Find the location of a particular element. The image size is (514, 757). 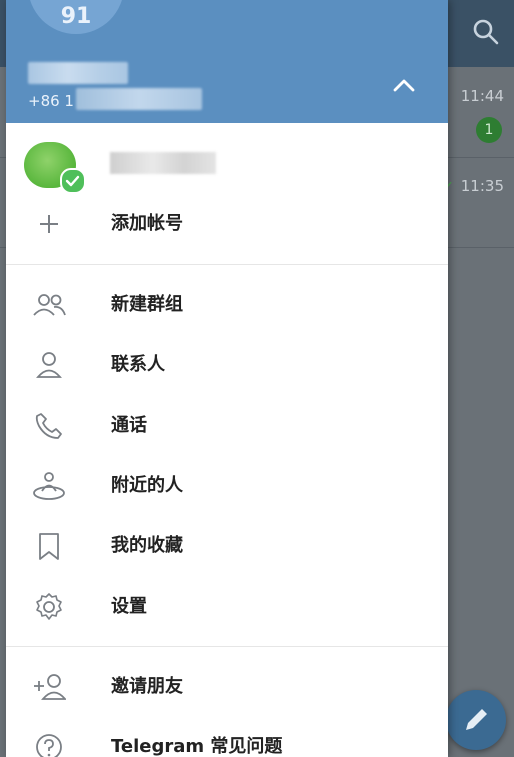

compose-button is located at coordinates (476, 720).